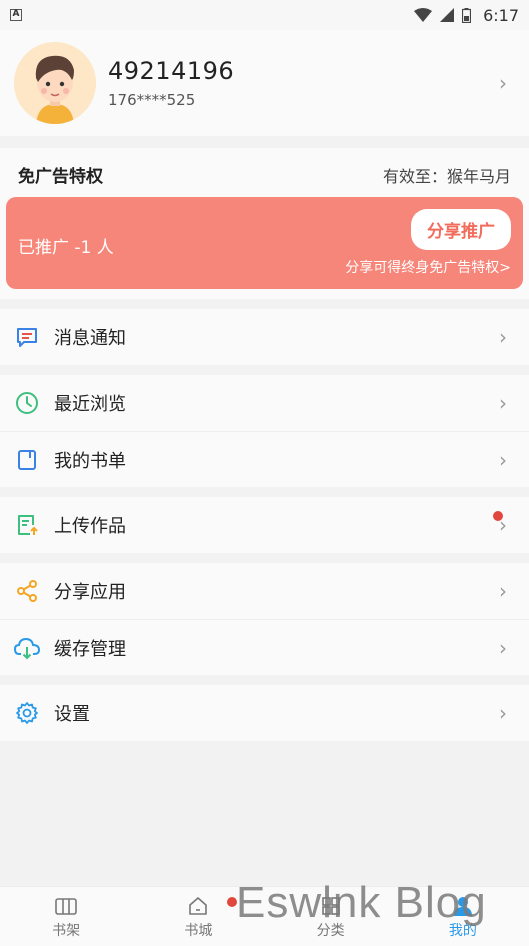  What do you see at coordinates (501, 15) in the screenshot?
I see `status-time: 6:17` at bounding box center [501, 15].